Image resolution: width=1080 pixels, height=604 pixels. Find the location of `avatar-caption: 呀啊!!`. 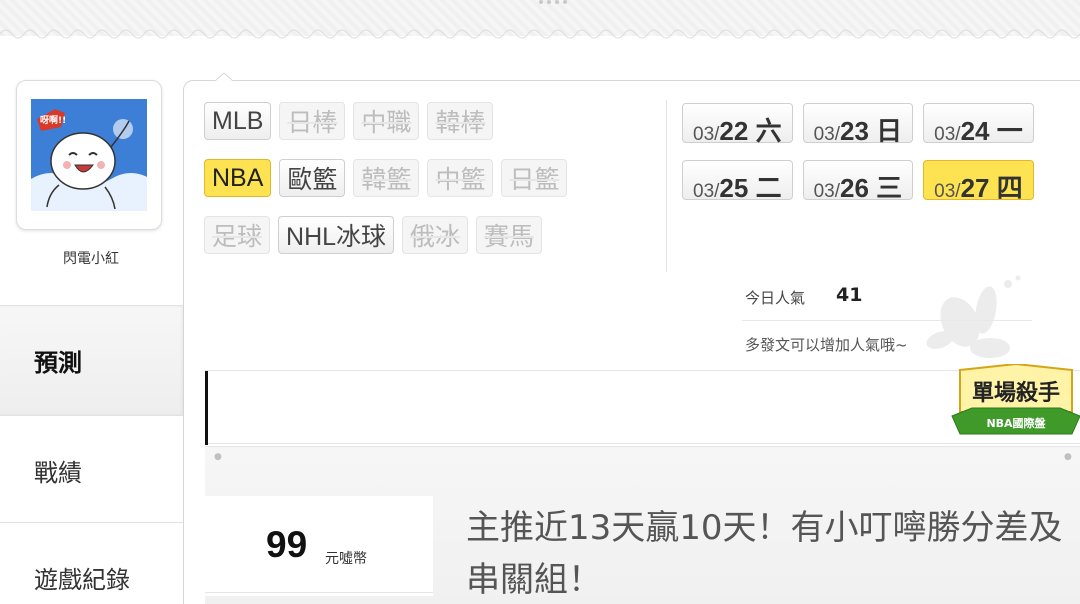

avatar-caption: 呀啊!! is located at coordinates (53, 120).